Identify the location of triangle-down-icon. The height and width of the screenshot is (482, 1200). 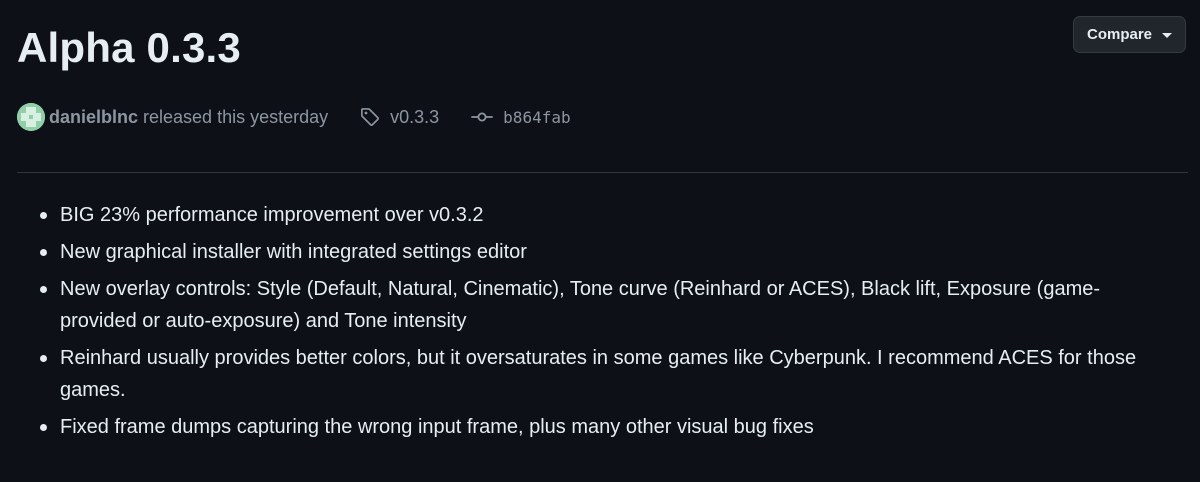
(1167, 35).